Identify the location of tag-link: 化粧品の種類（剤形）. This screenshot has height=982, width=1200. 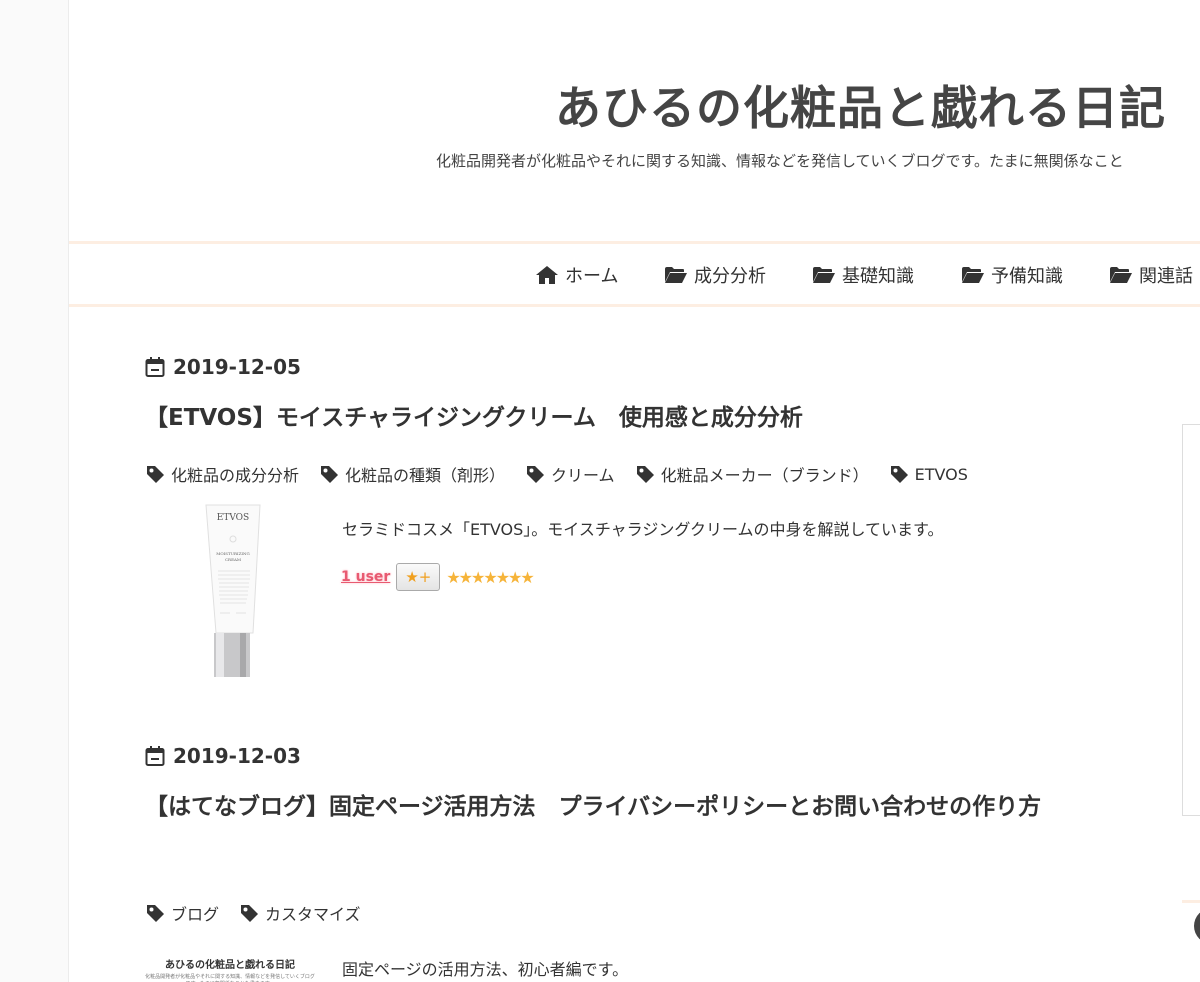
(412, 474).